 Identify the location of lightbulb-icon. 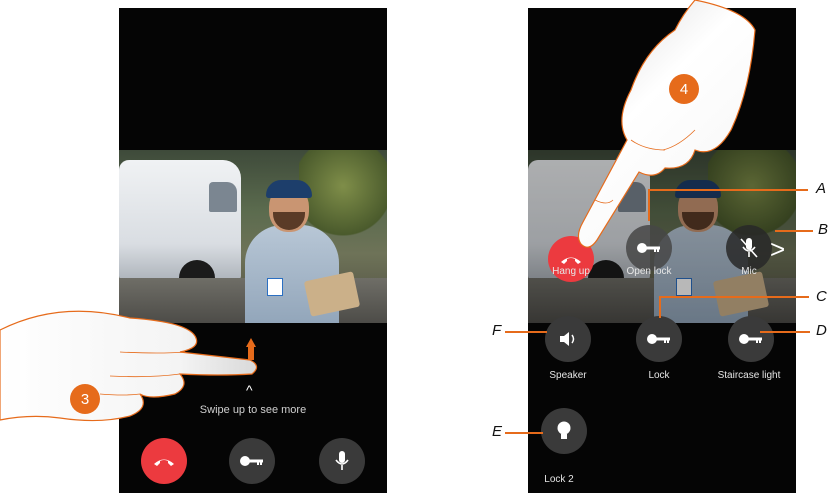
(564, 430).